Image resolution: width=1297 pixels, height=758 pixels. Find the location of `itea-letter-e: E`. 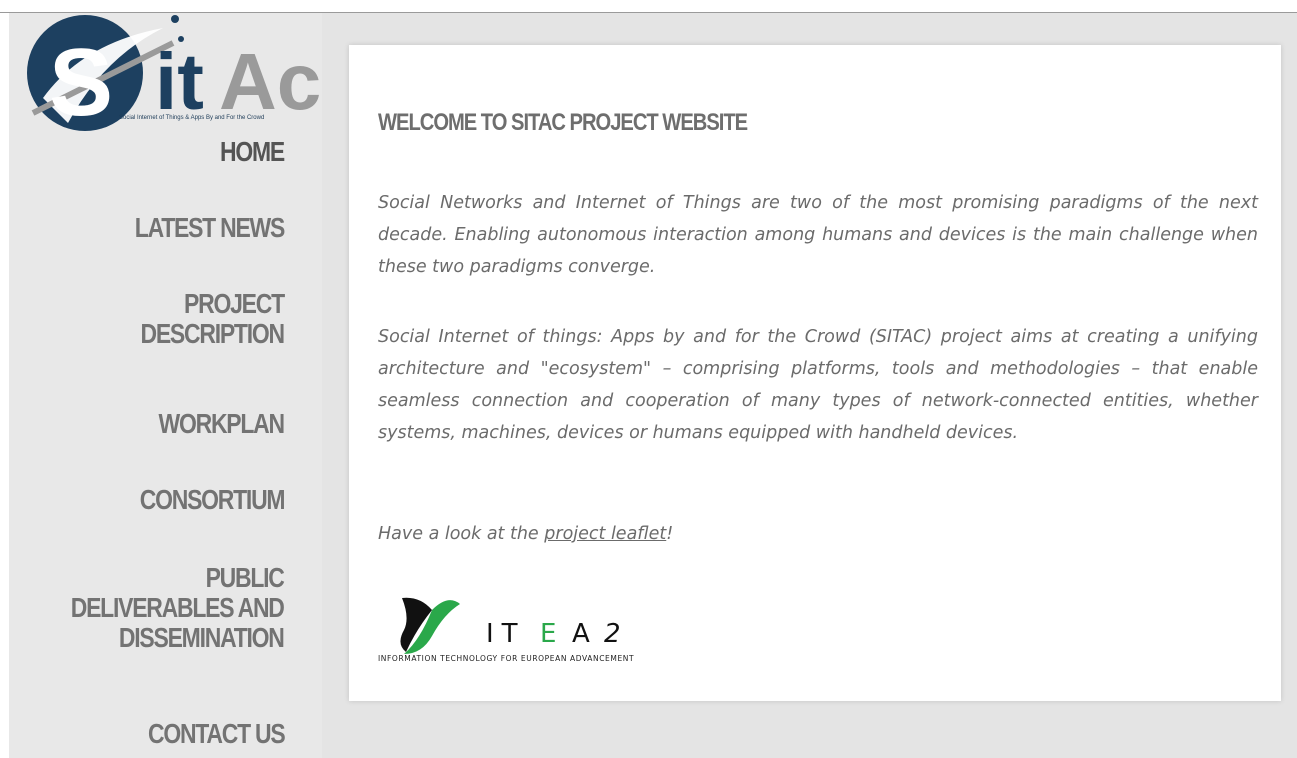

itea-letter-e: E is located at coordinates (548, 634).